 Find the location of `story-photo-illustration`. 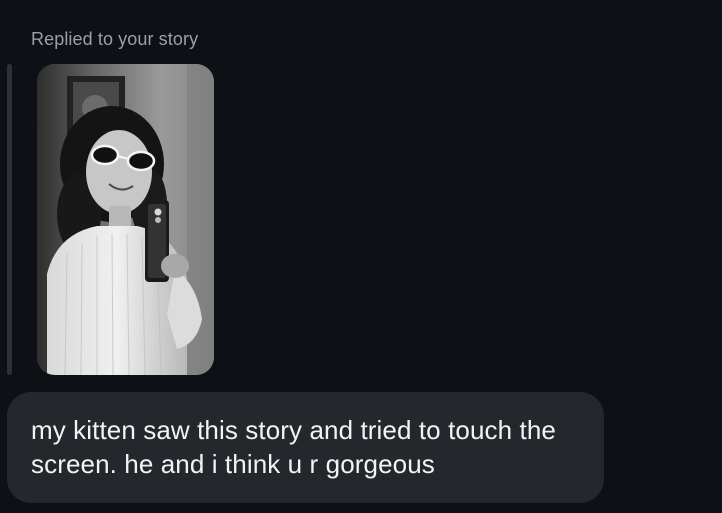

story-photo-illustration is located at coordinates (125, 219).